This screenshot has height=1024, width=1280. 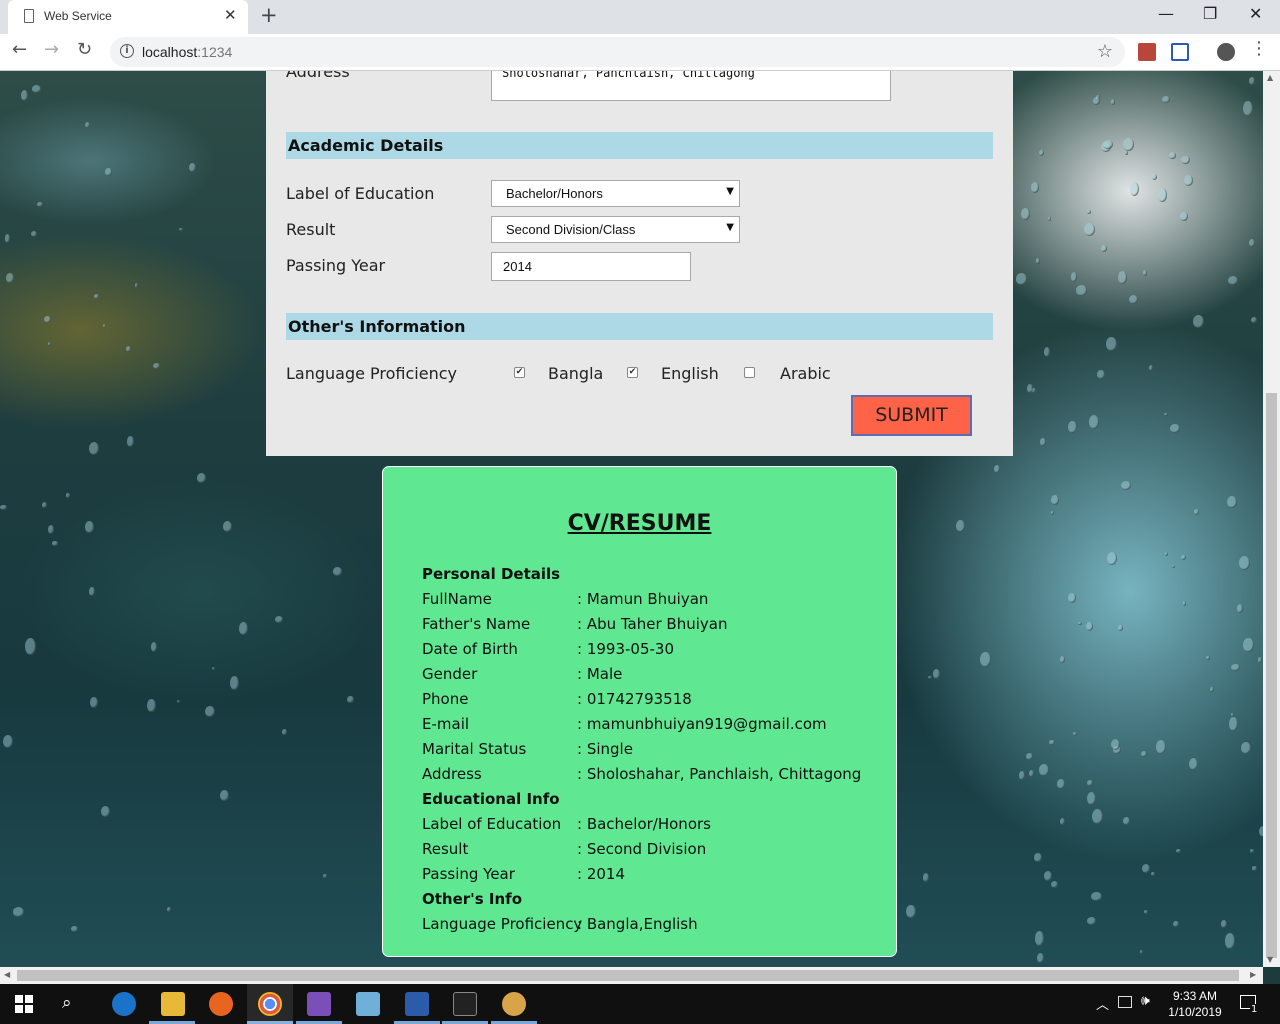 I want to click on new-tab-button: +, so click(x=269, y=15).